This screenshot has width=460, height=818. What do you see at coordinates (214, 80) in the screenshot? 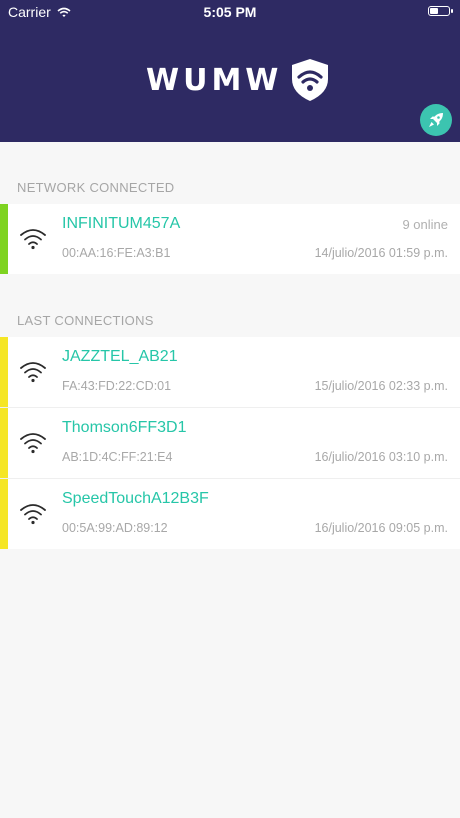
I see `logo-wordmark: WUMW` at bounding box center [214, 80].